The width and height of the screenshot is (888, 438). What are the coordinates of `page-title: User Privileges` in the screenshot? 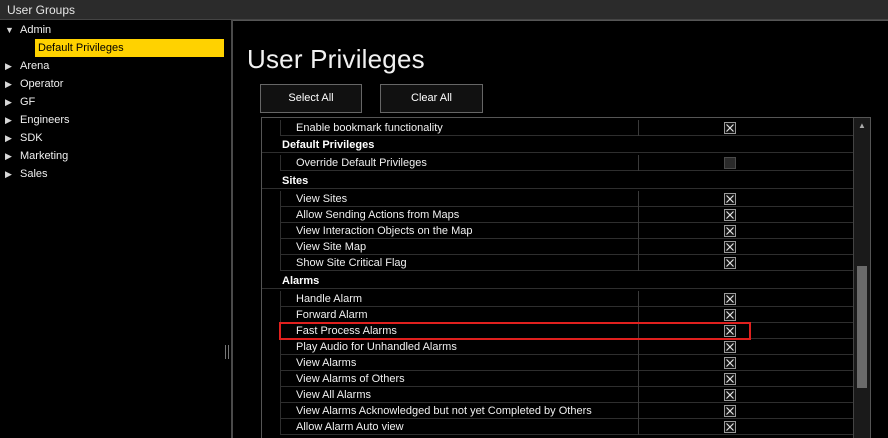 It's located at (336, 59).